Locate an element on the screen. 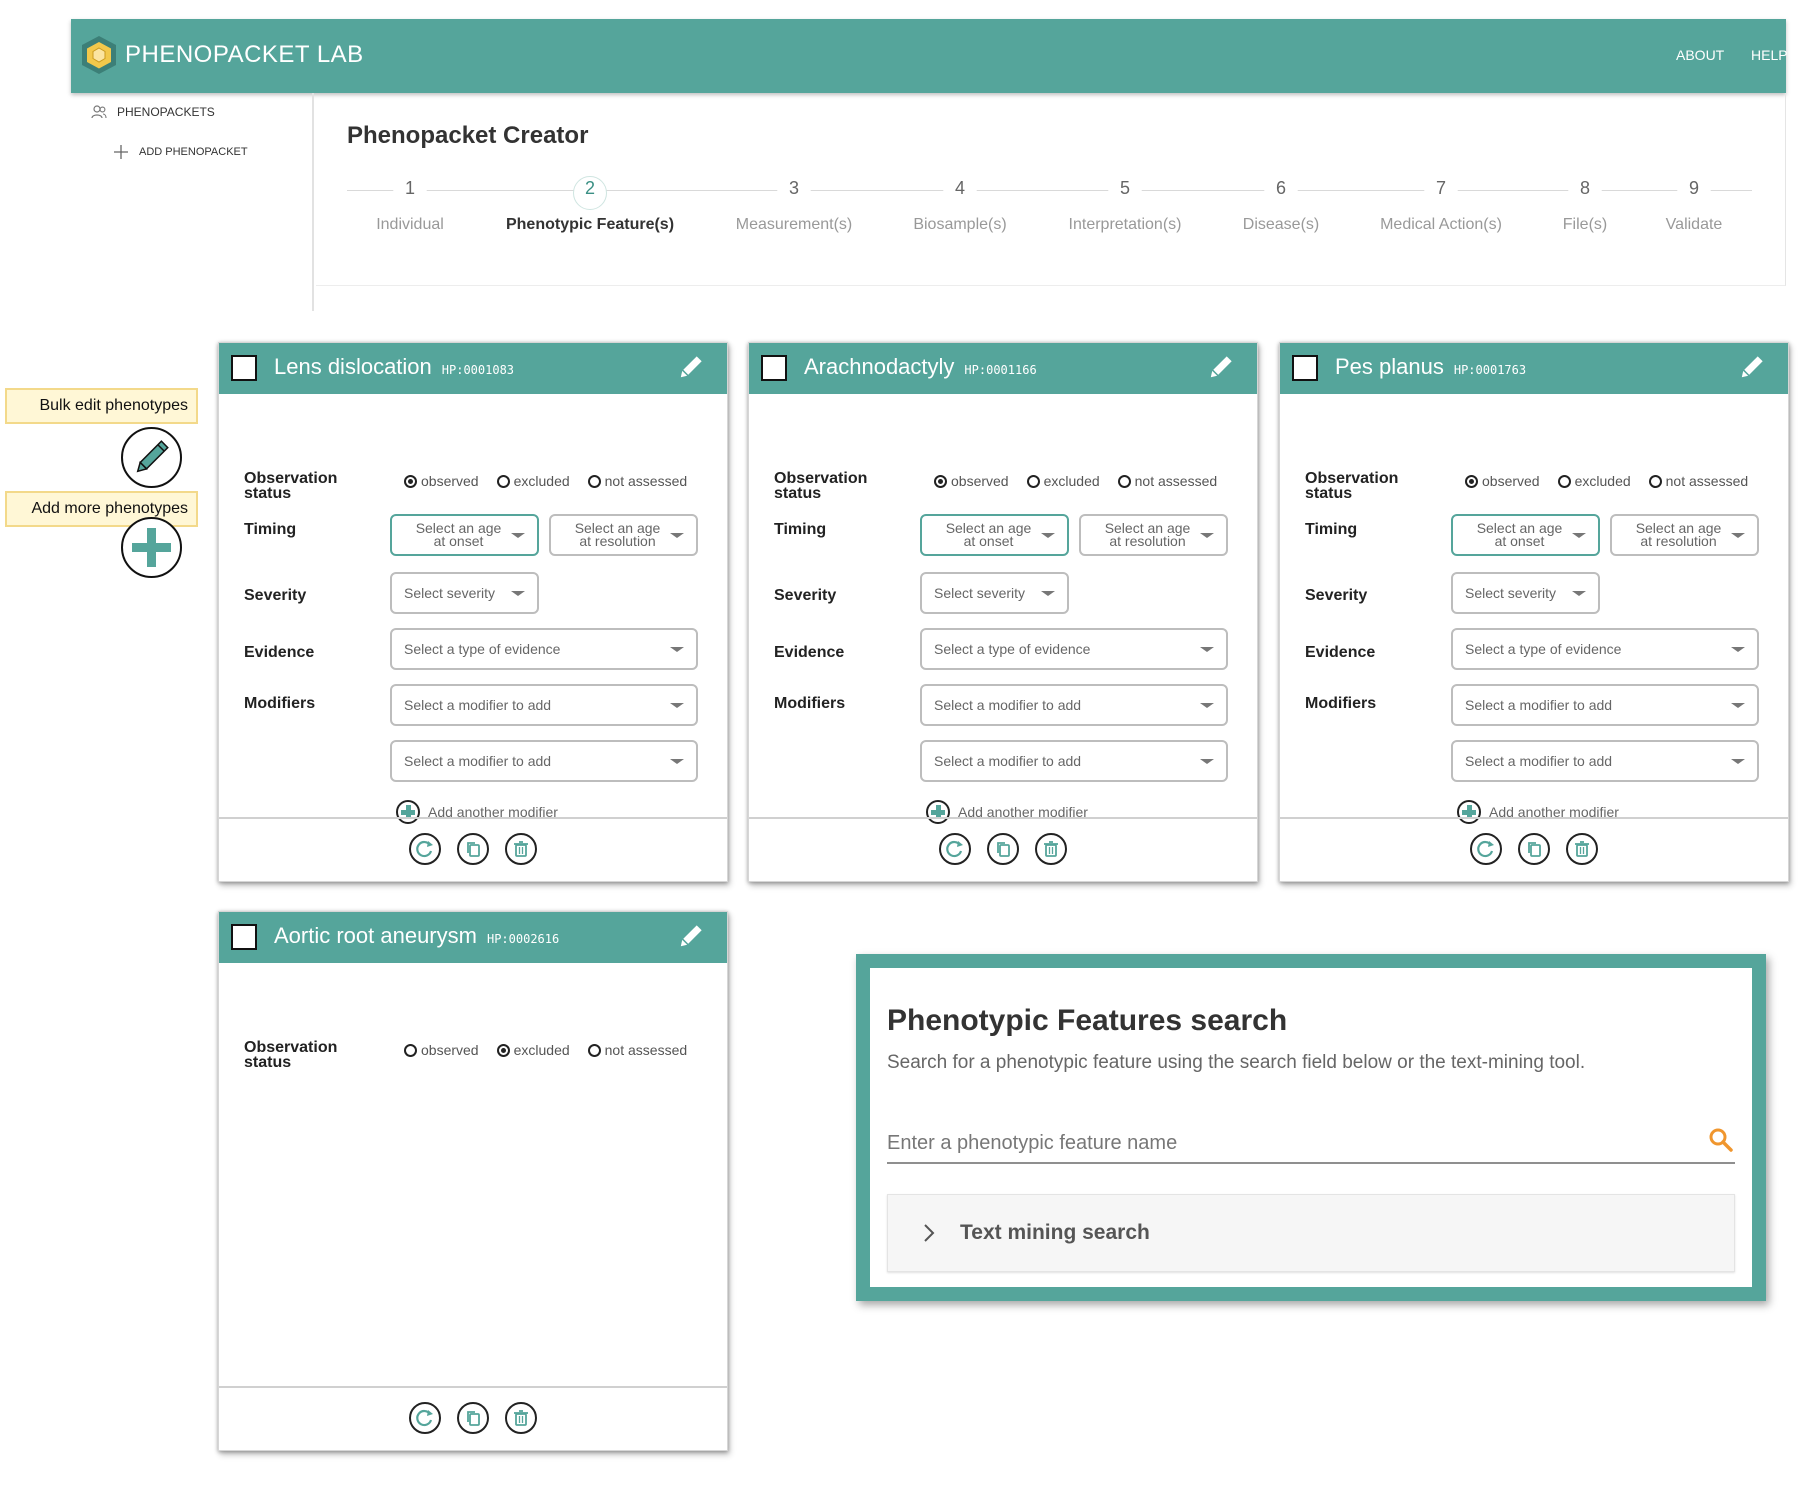  step-7-number: 7 is located at coordinates (1441, 188).